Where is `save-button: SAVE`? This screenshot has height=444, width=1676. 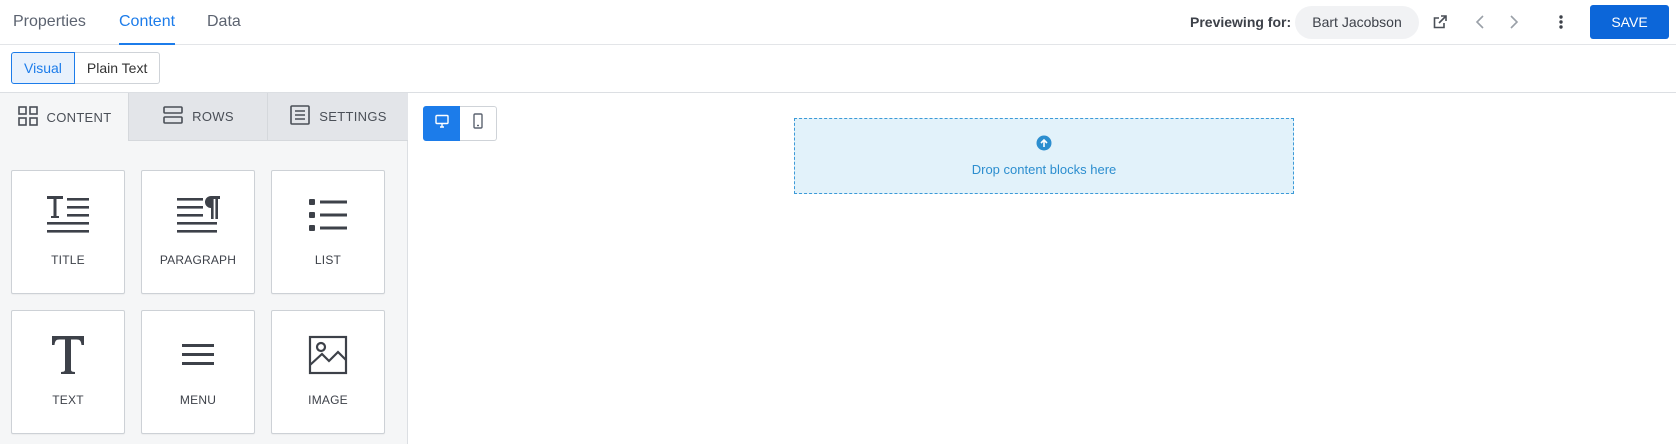
save-button: SAVE is located at coordinates (1629, 22).